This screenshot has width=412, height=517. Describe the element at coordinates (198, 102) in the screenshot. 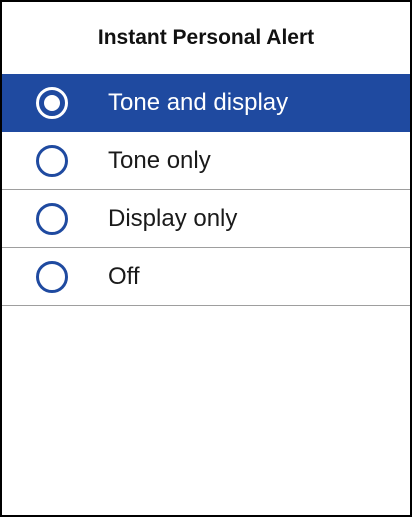

I see `option-label: Tone and display` at that location.